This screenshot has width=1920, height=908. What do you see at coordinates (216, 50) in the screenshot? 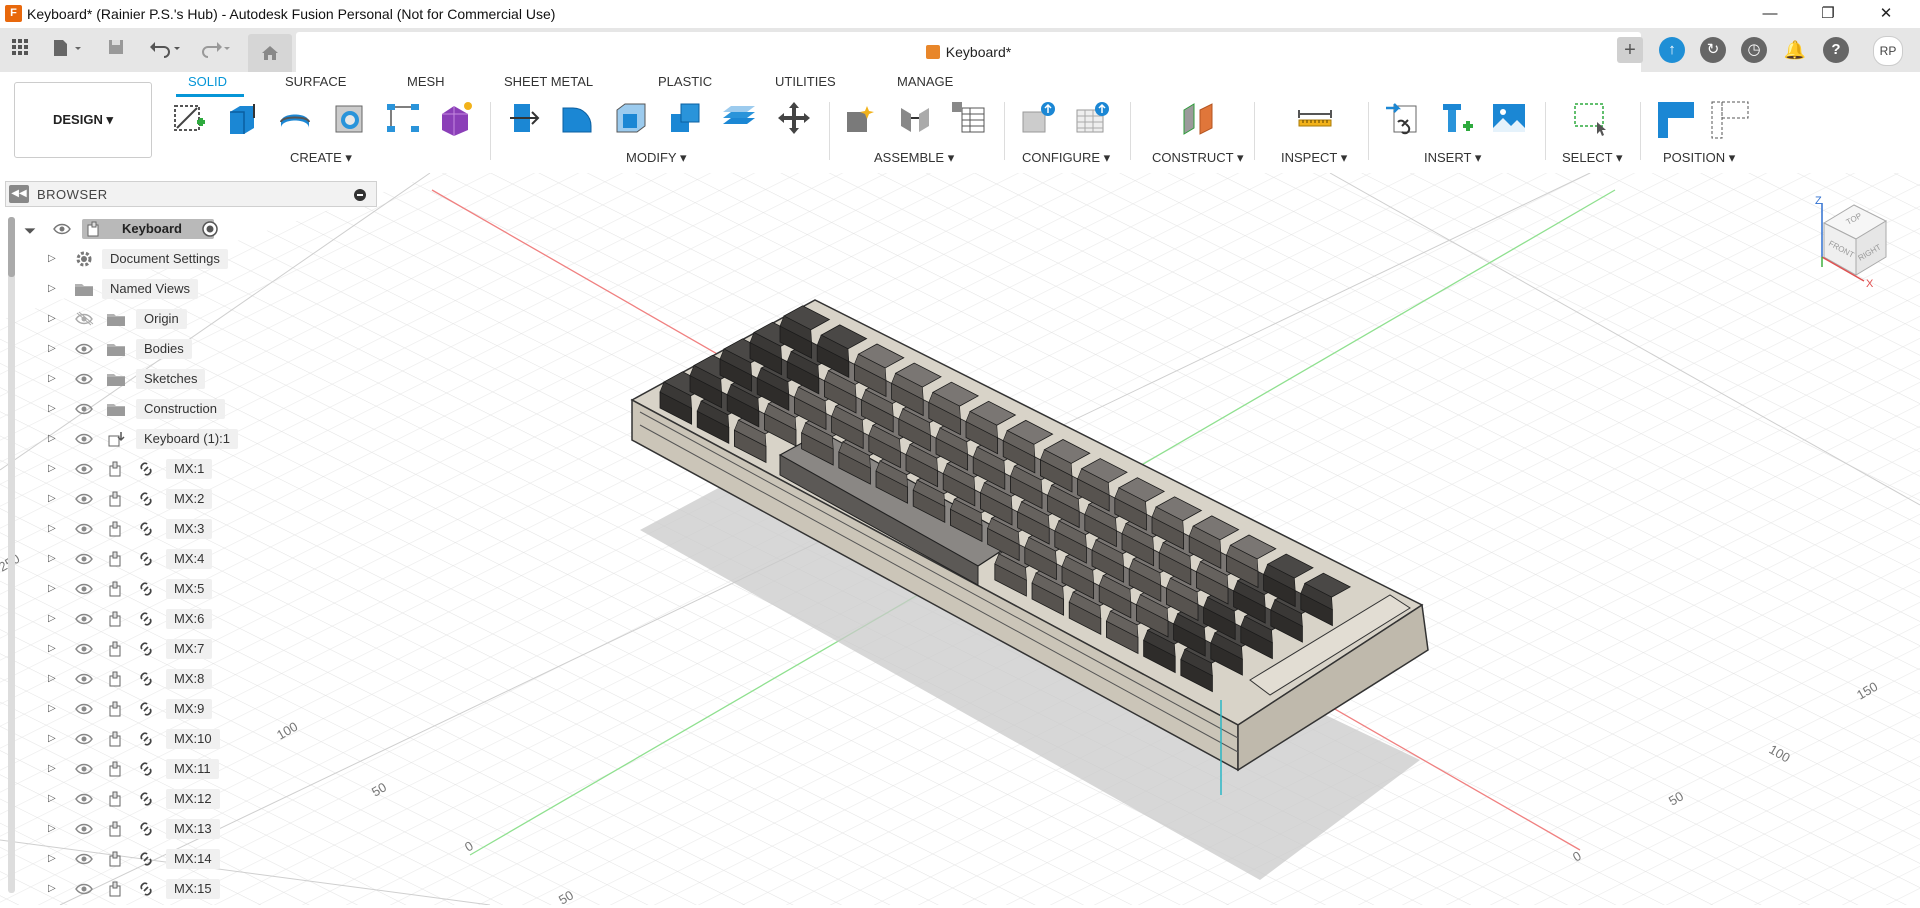
I see `redo-icon` at bounding box center [216, 50].